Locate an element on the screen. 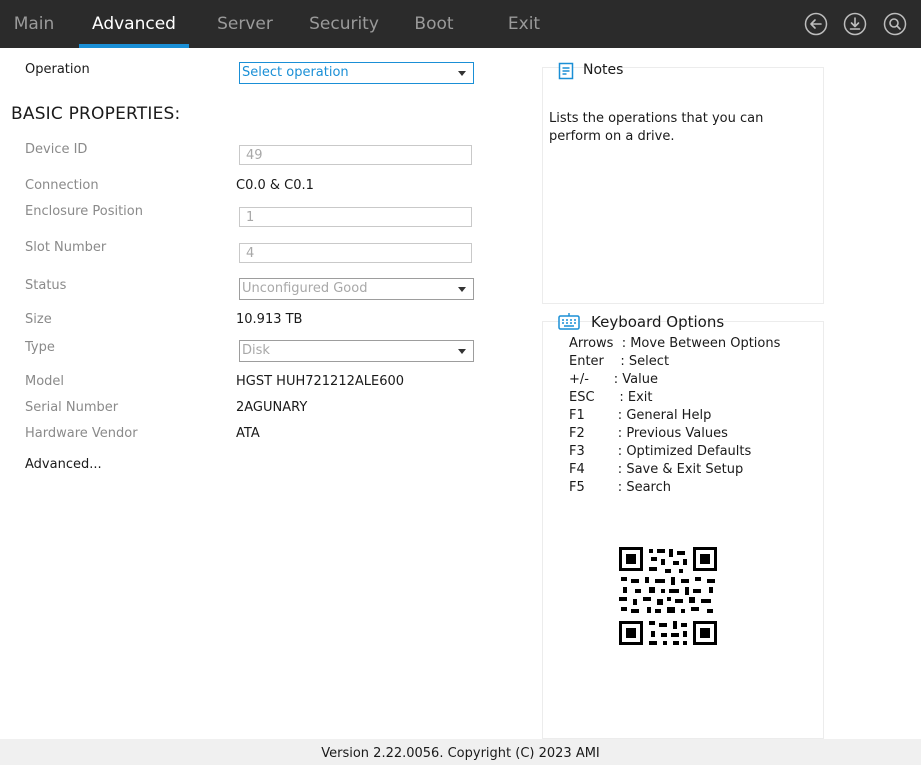 The height and width of the screenshot is (769, 921). connection-value: C0.0 & C0.1 is located at coordinates (275, 185).